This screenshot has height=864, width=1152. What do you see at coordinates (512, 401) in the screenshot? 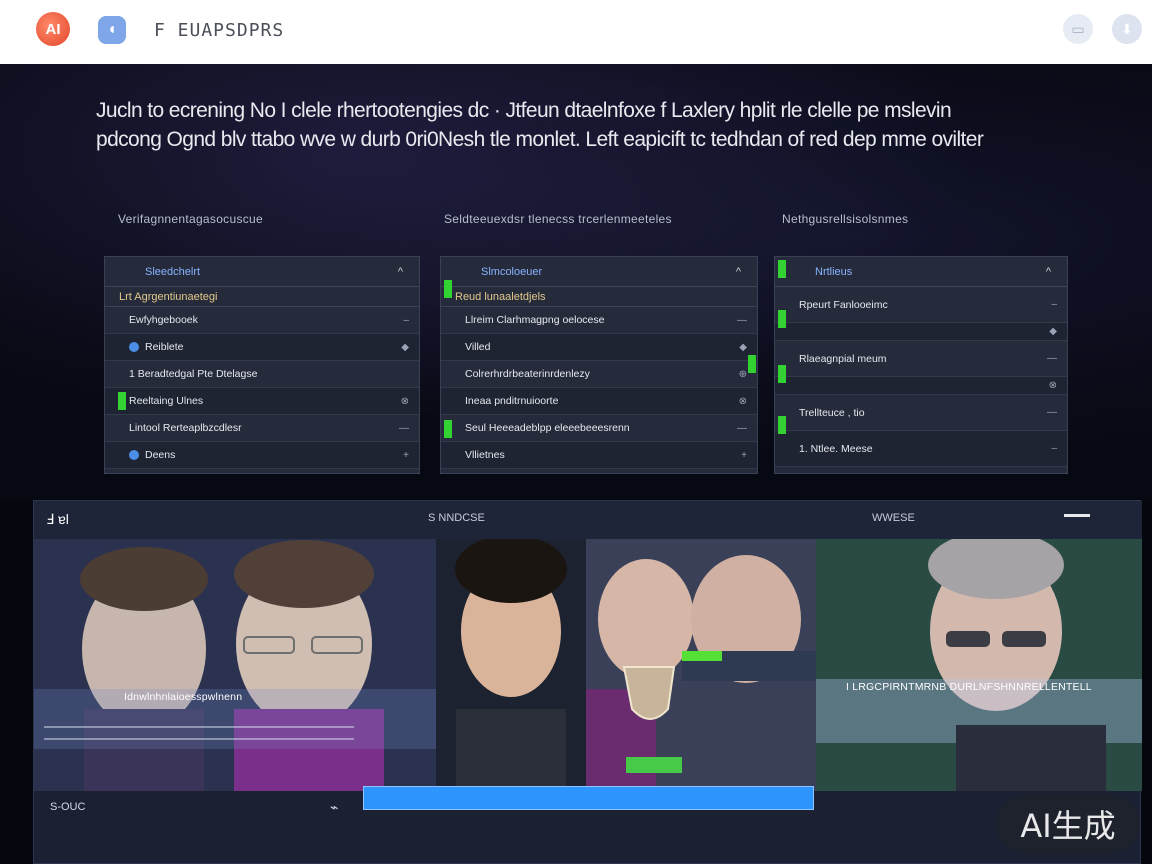
I see `item-label: Ineaa pnditrnuioorte` at bounding box center [512, 401].